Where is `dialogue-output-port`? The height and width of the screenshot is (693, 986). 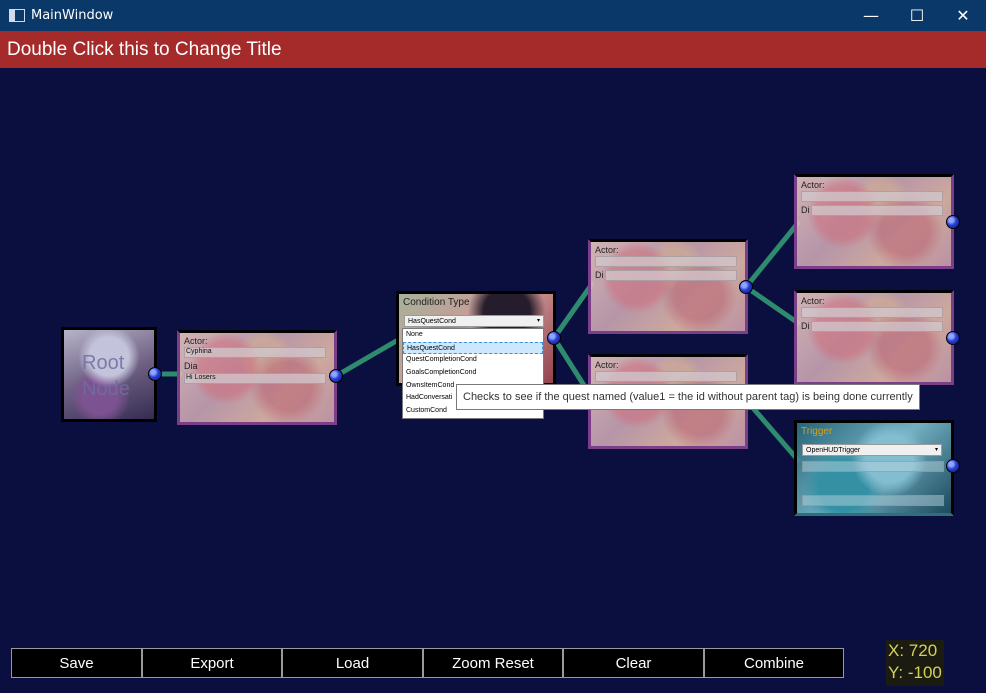 dialogue-output-port is located at coordinates (336, 376).